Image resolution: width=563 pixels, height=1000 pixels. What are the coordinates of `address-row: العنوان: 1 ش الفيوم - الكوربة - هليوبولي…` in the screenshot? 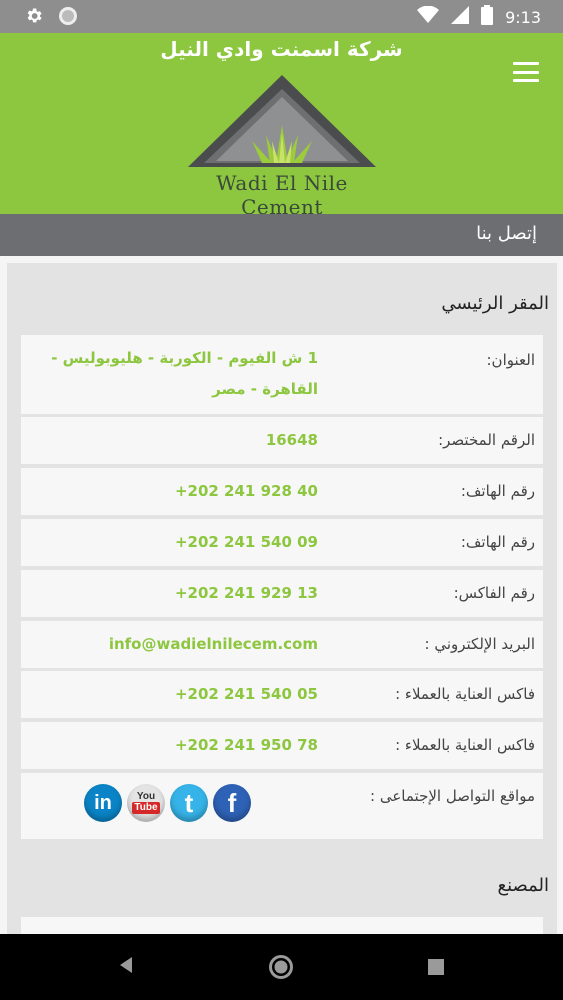 It's located at (282, 374).